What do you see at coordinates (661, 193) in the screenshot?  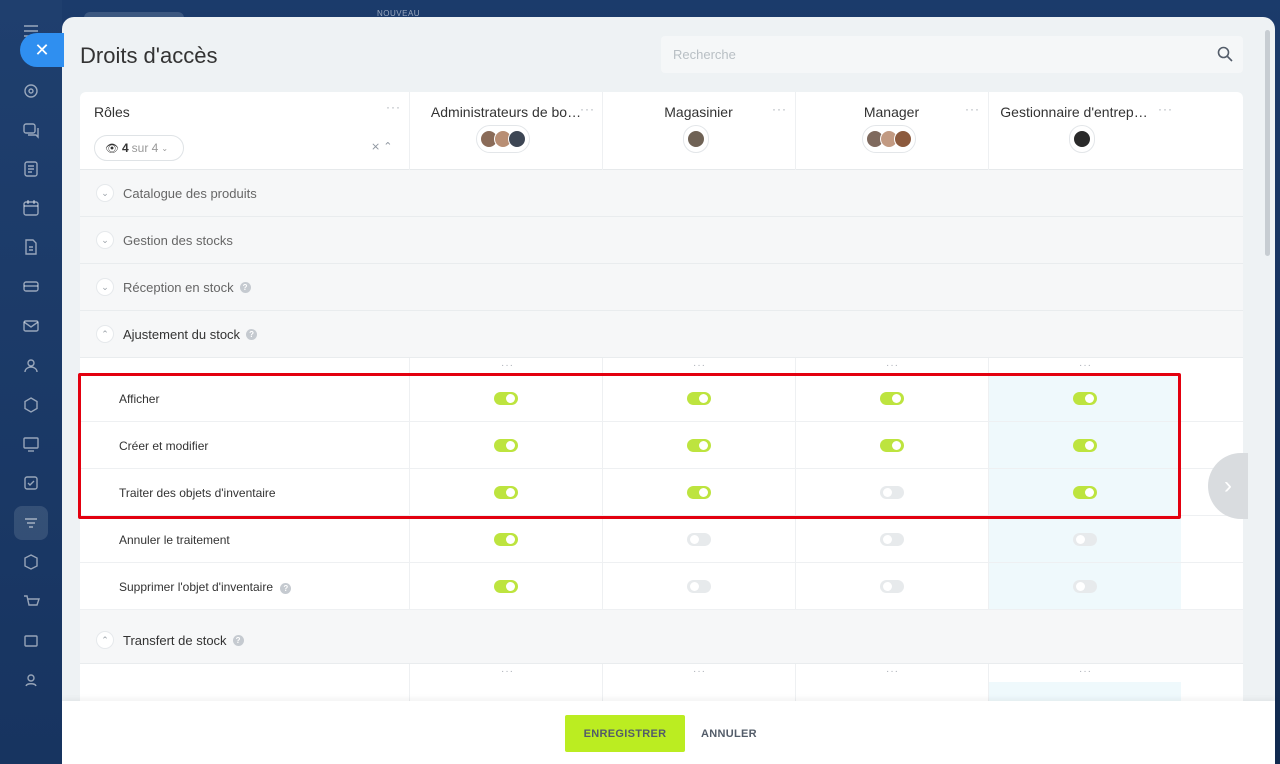 I see `section-catalogue: ⌄ Catalogue des produits` at bounding box center [661, 193].